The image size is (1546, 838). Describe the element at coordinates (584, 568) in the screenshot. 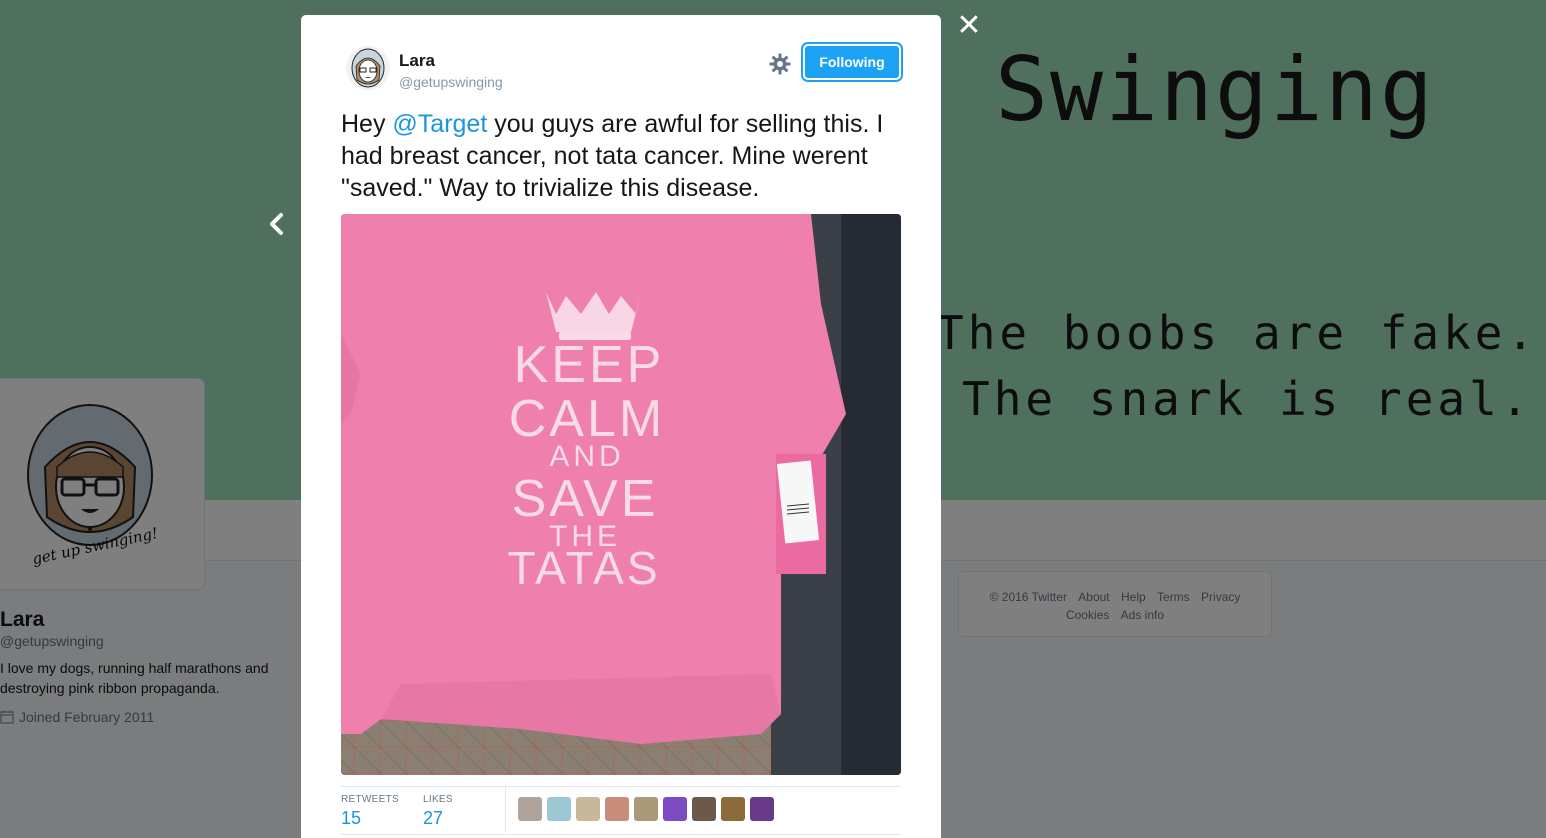

I see `shirt-text-tatas: TATAS` at that location.